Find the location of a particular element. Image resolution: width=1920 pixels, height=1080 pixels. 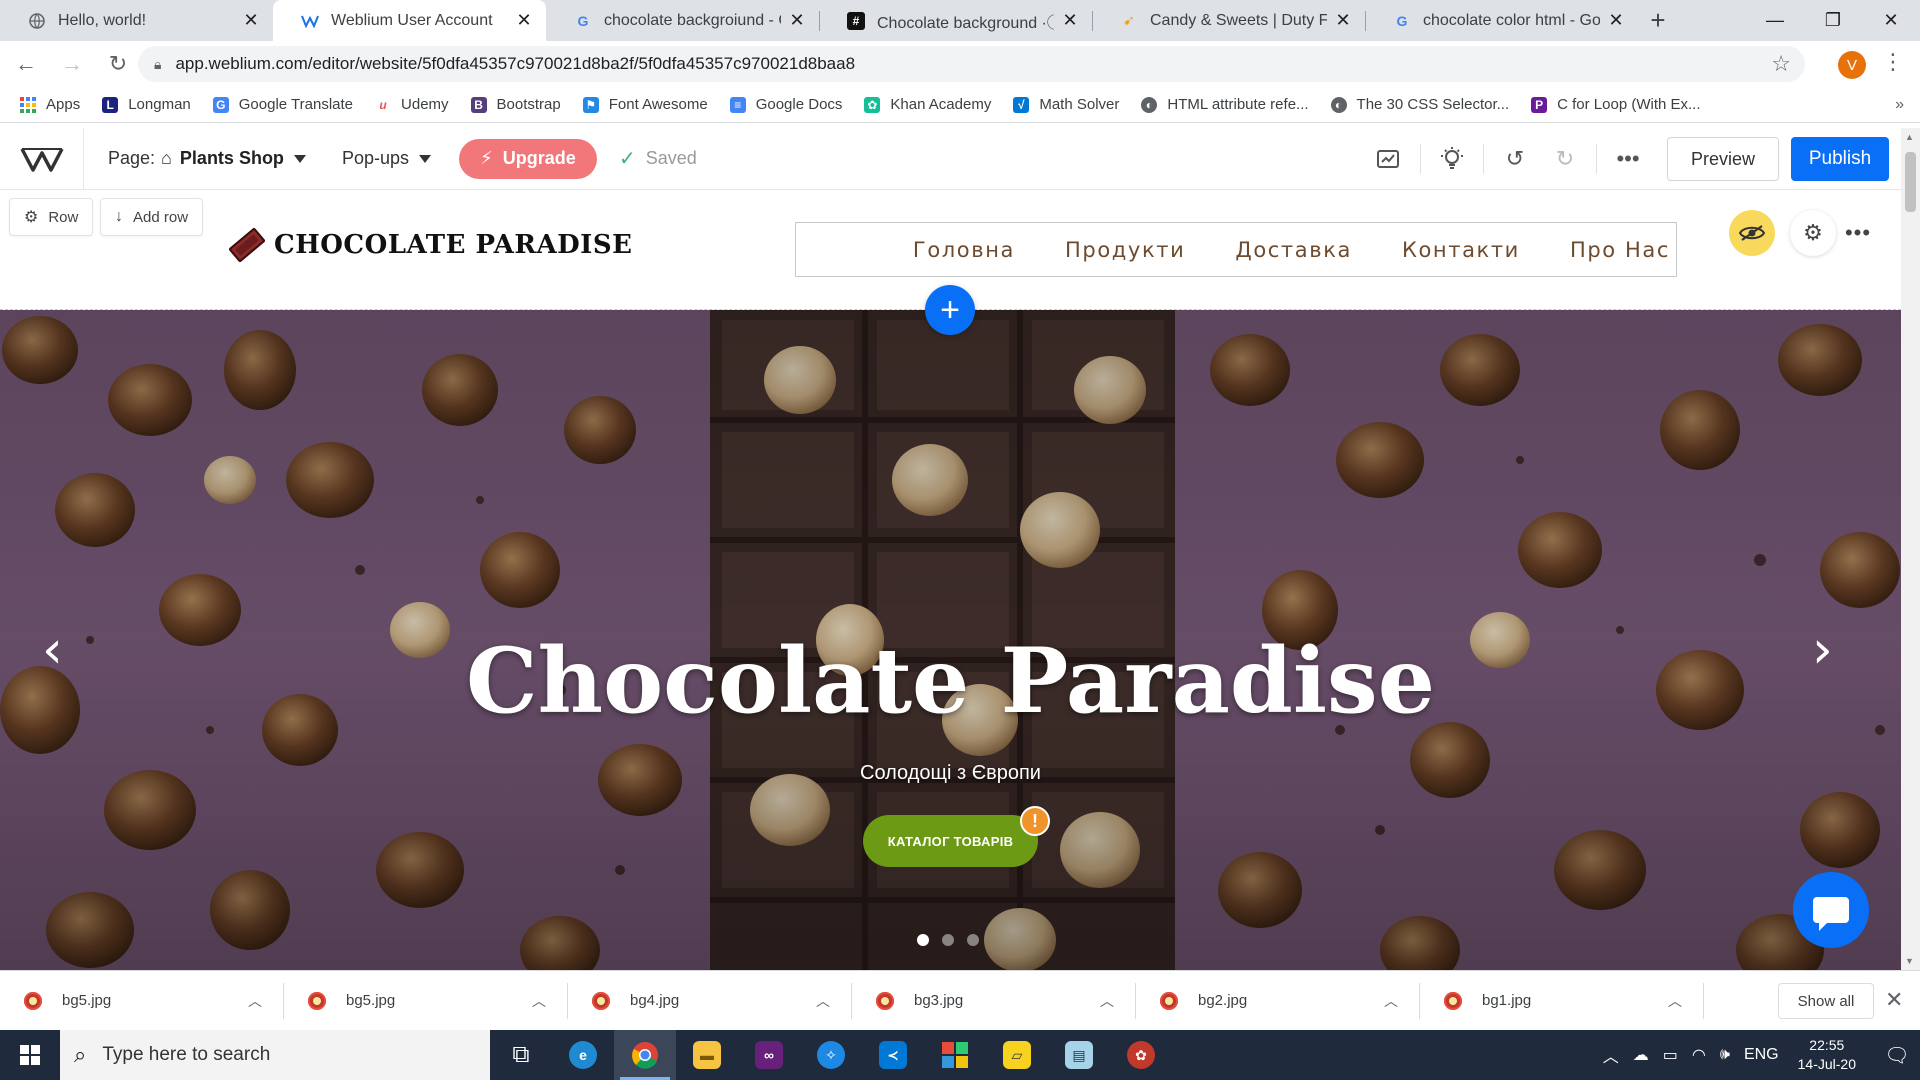

bookmark-longman: L Longman is located at coordinates (146, 104).